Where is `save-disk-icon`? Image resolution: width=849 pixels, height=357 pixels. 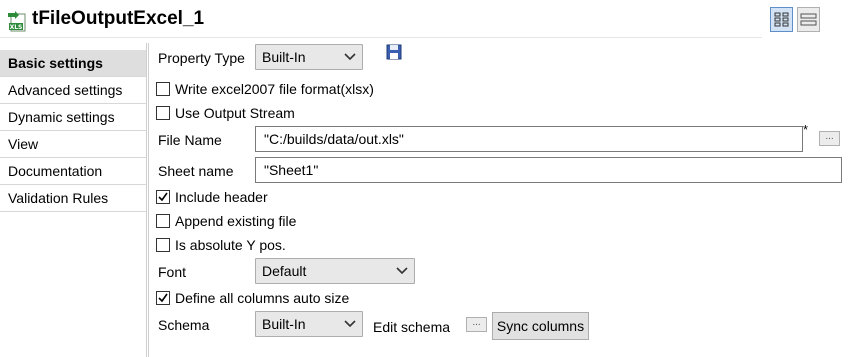
save-disk-icon is located at coordinates (394, 52).